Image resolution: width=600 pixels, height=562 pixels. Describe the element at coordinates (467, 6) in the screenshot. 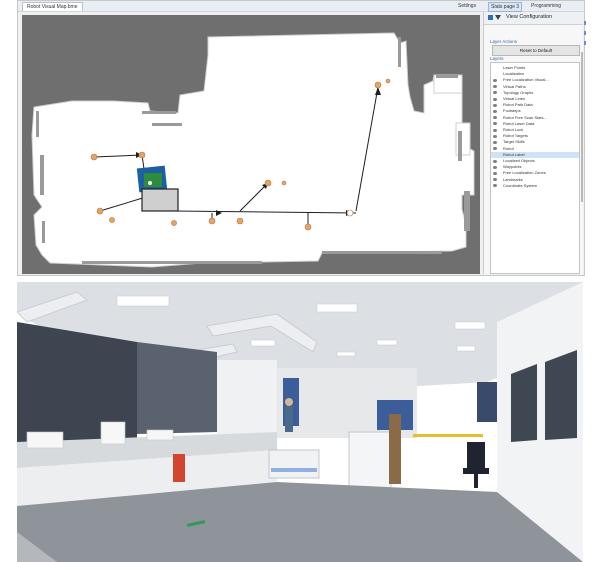

I see `settings-tool: Settings` at that location.